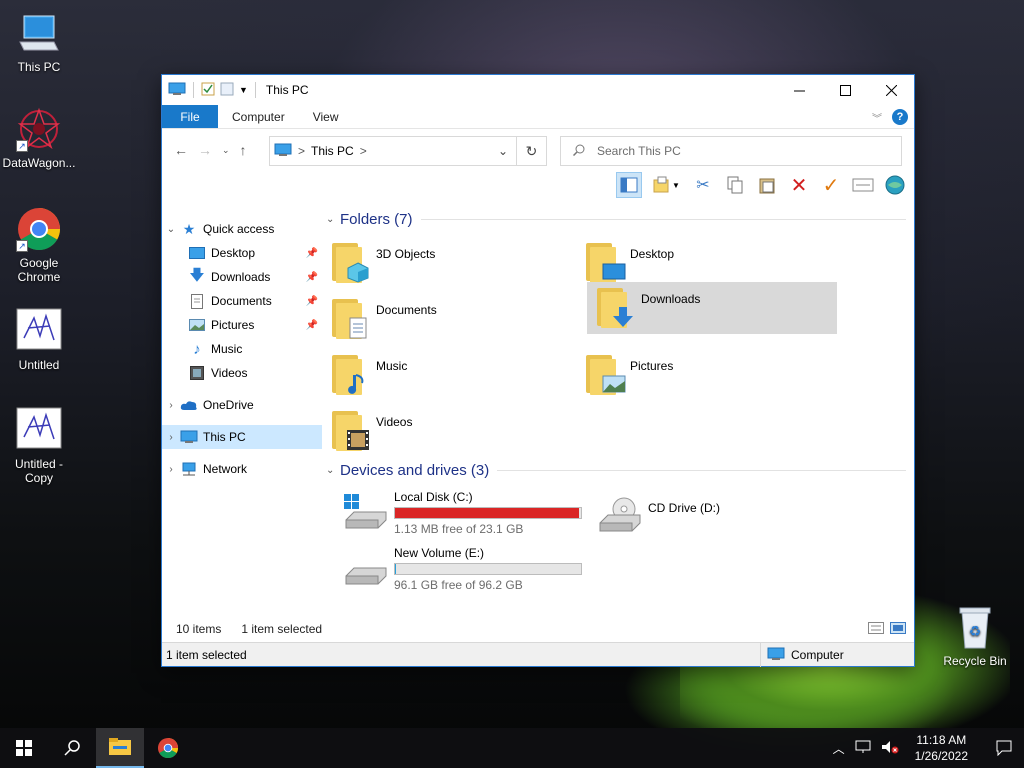  What do you see at coordinates (538, 90) in the screenshot?
I see `title-bar: ▼ This PC` at bounding box center [538, 90].